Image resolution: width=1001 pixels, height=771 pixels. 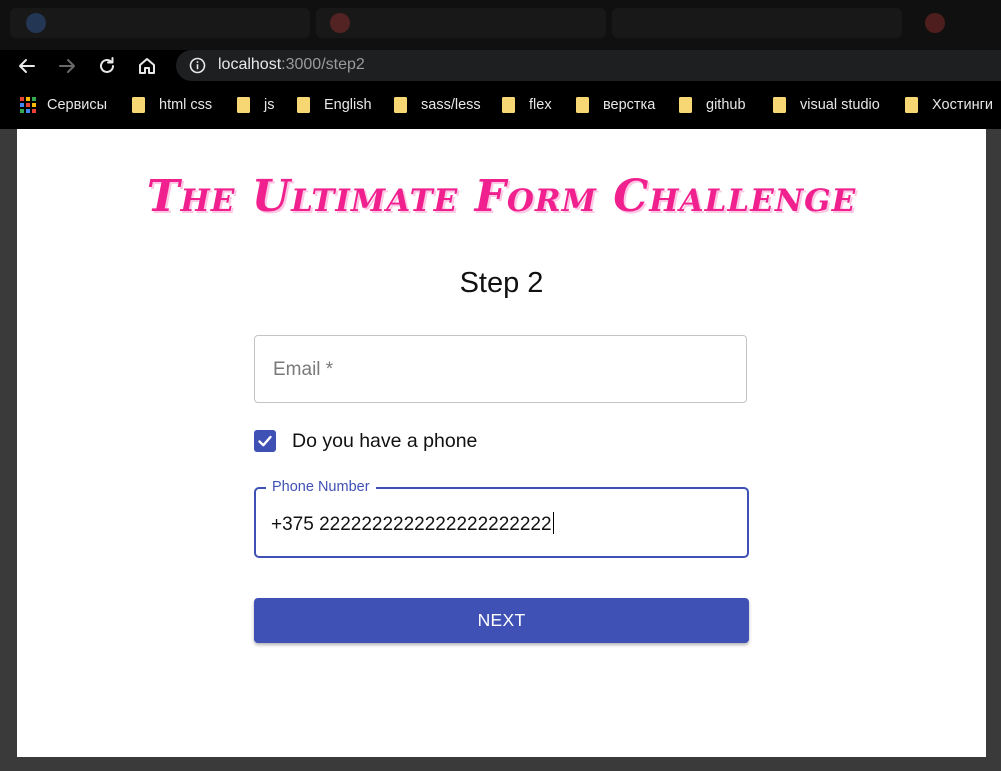 What do you see at coordinates (269, 105) in the screenshot?
I see `bookmark-label: js` at bounding box center [269, 105].